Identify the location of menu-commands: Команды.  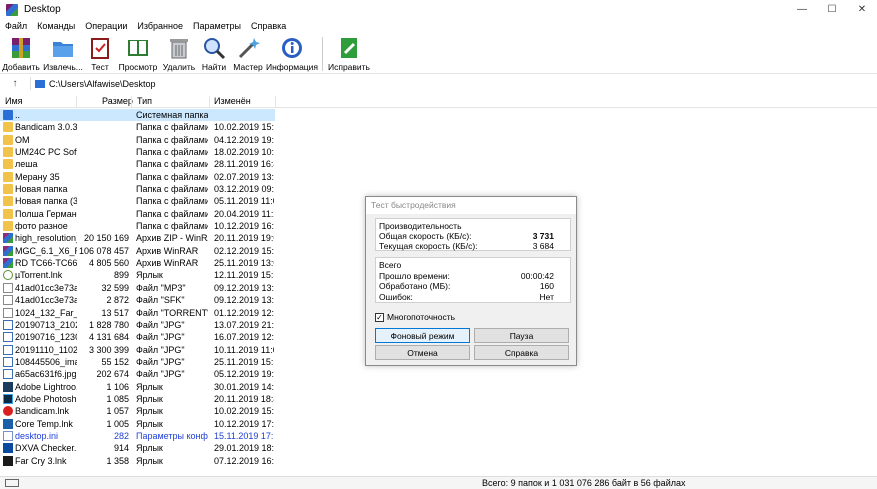
(56, 26).